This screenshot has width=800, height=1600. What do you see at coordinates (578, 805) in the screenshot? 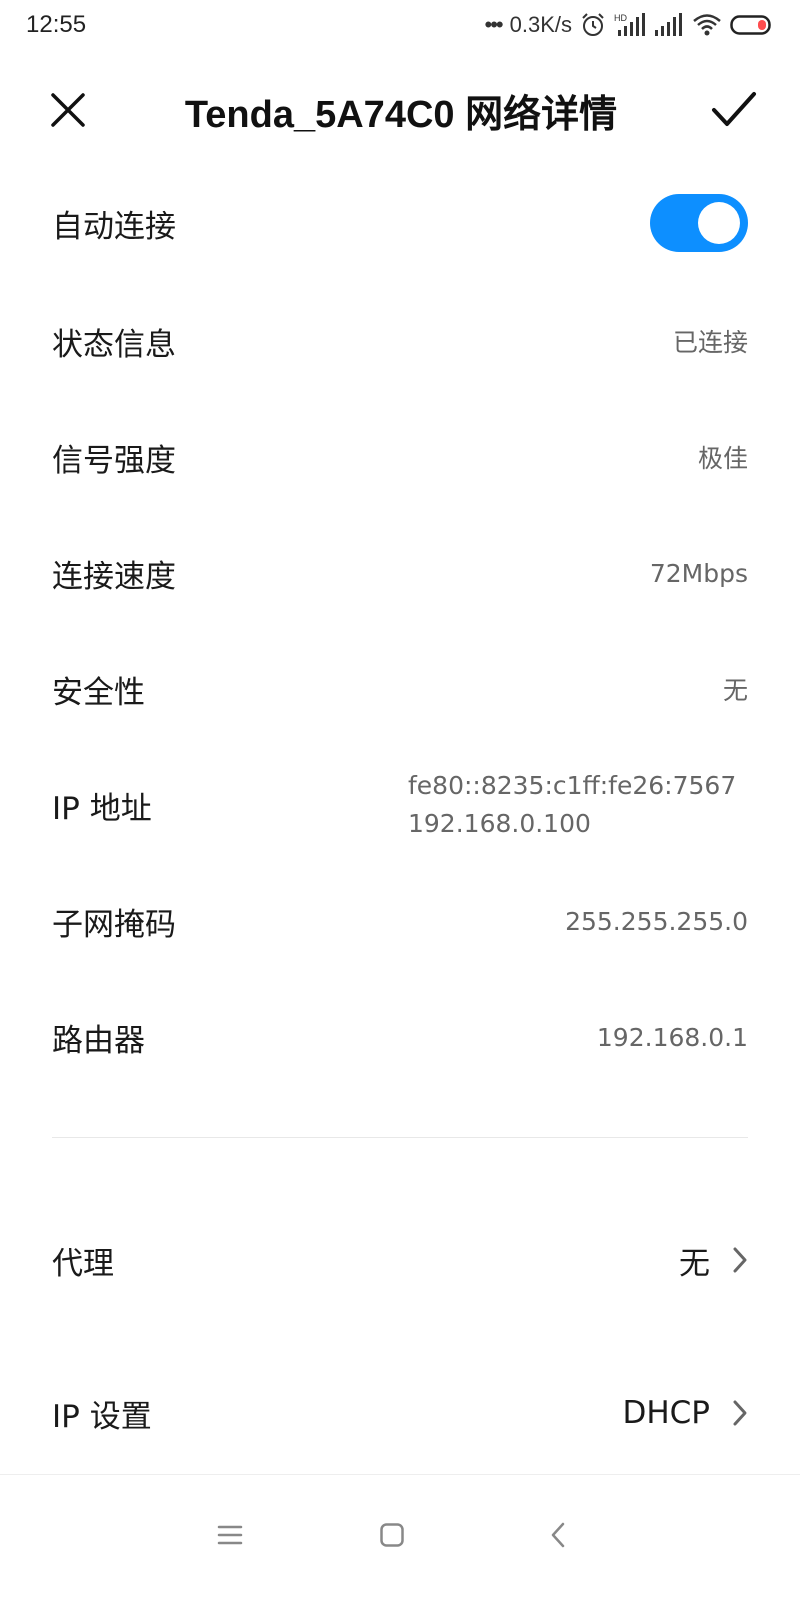
I see `ip-address-values: fe80::8235:c1ff:fe26:7567 192.168.0.100` at bounding box center [578, 805].